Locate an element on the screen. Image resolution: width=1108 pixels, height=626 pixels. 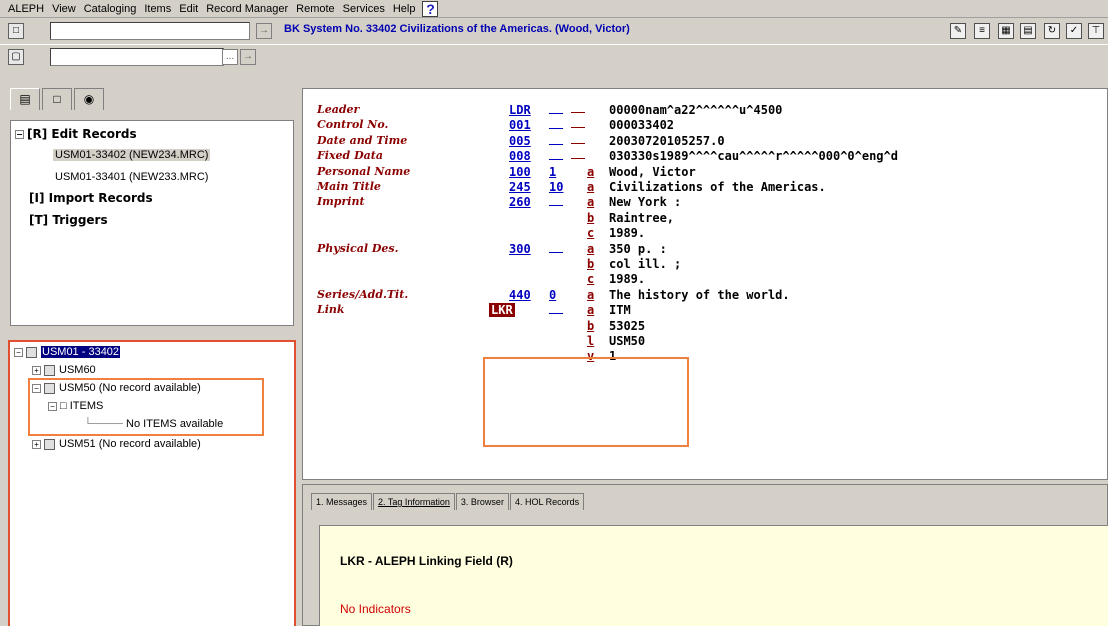
field-tag: 008 is located at coordinates (520, 156).